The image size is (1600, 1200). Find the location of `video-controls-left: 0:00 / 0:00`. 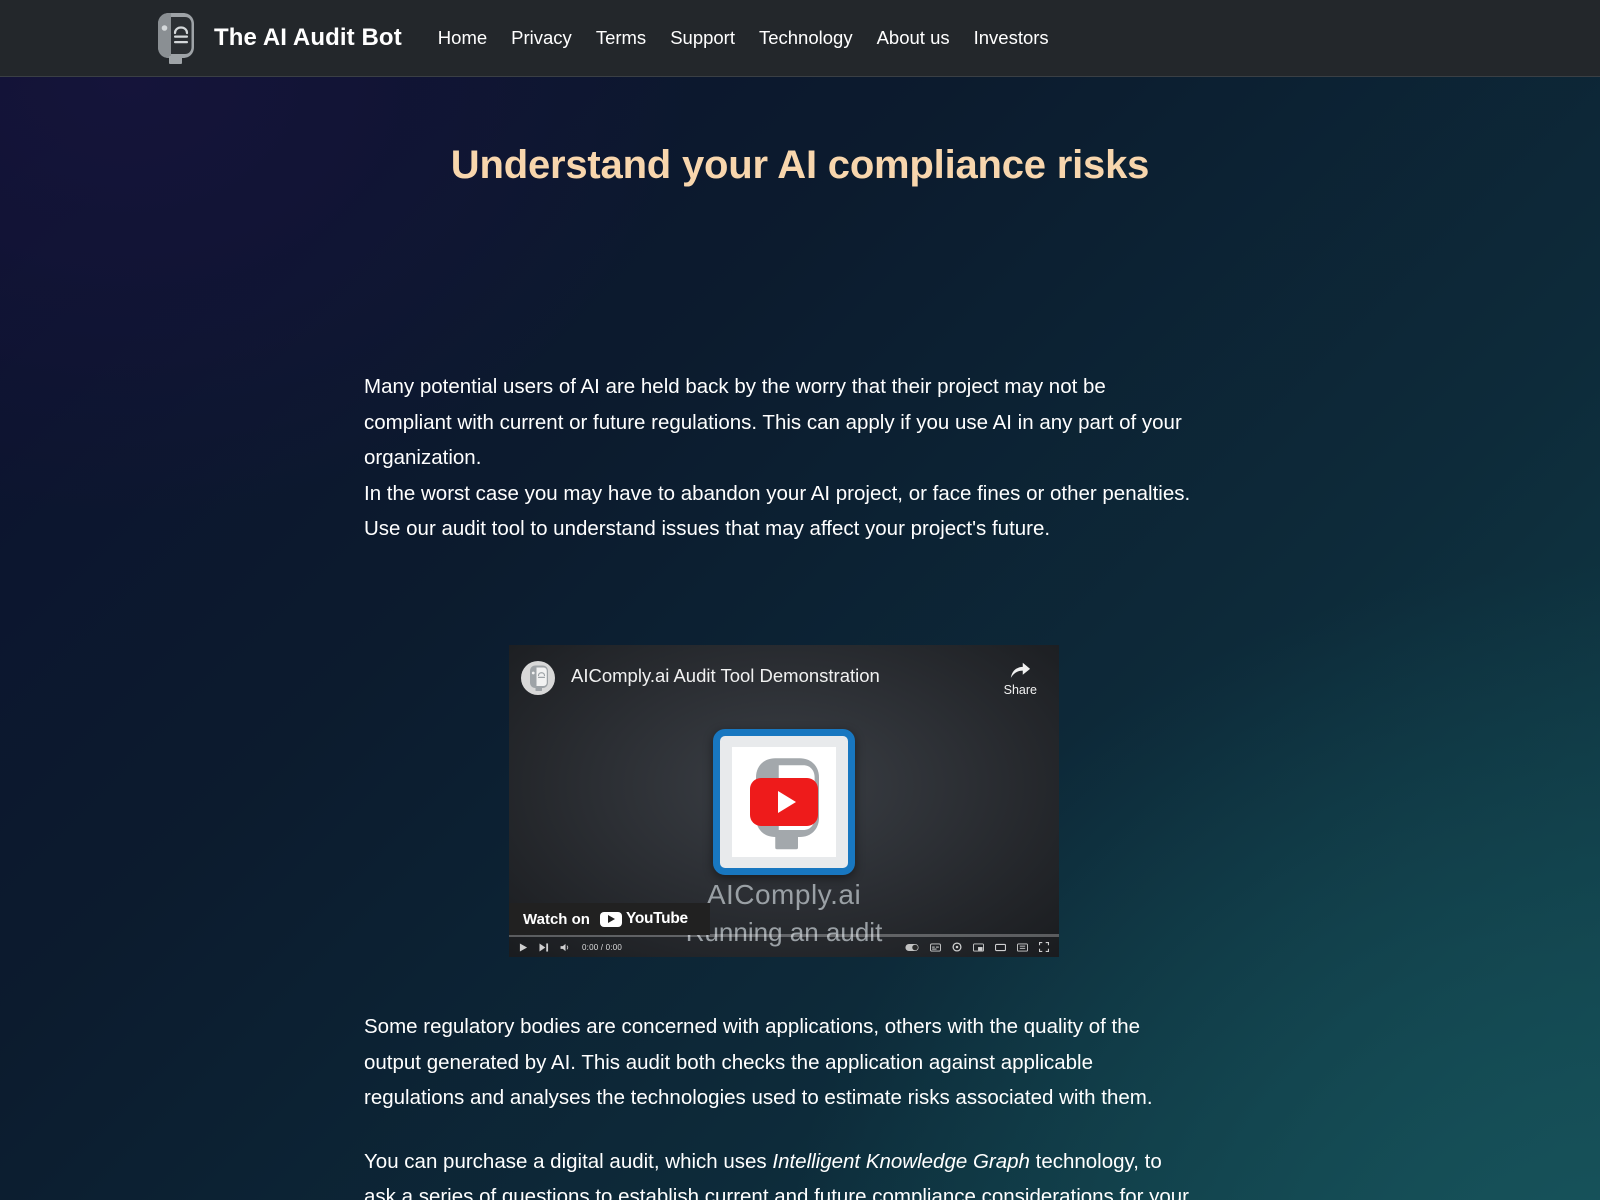

video-controls-left: 0:00 / 0:00 is located at coordinates (570, 947).